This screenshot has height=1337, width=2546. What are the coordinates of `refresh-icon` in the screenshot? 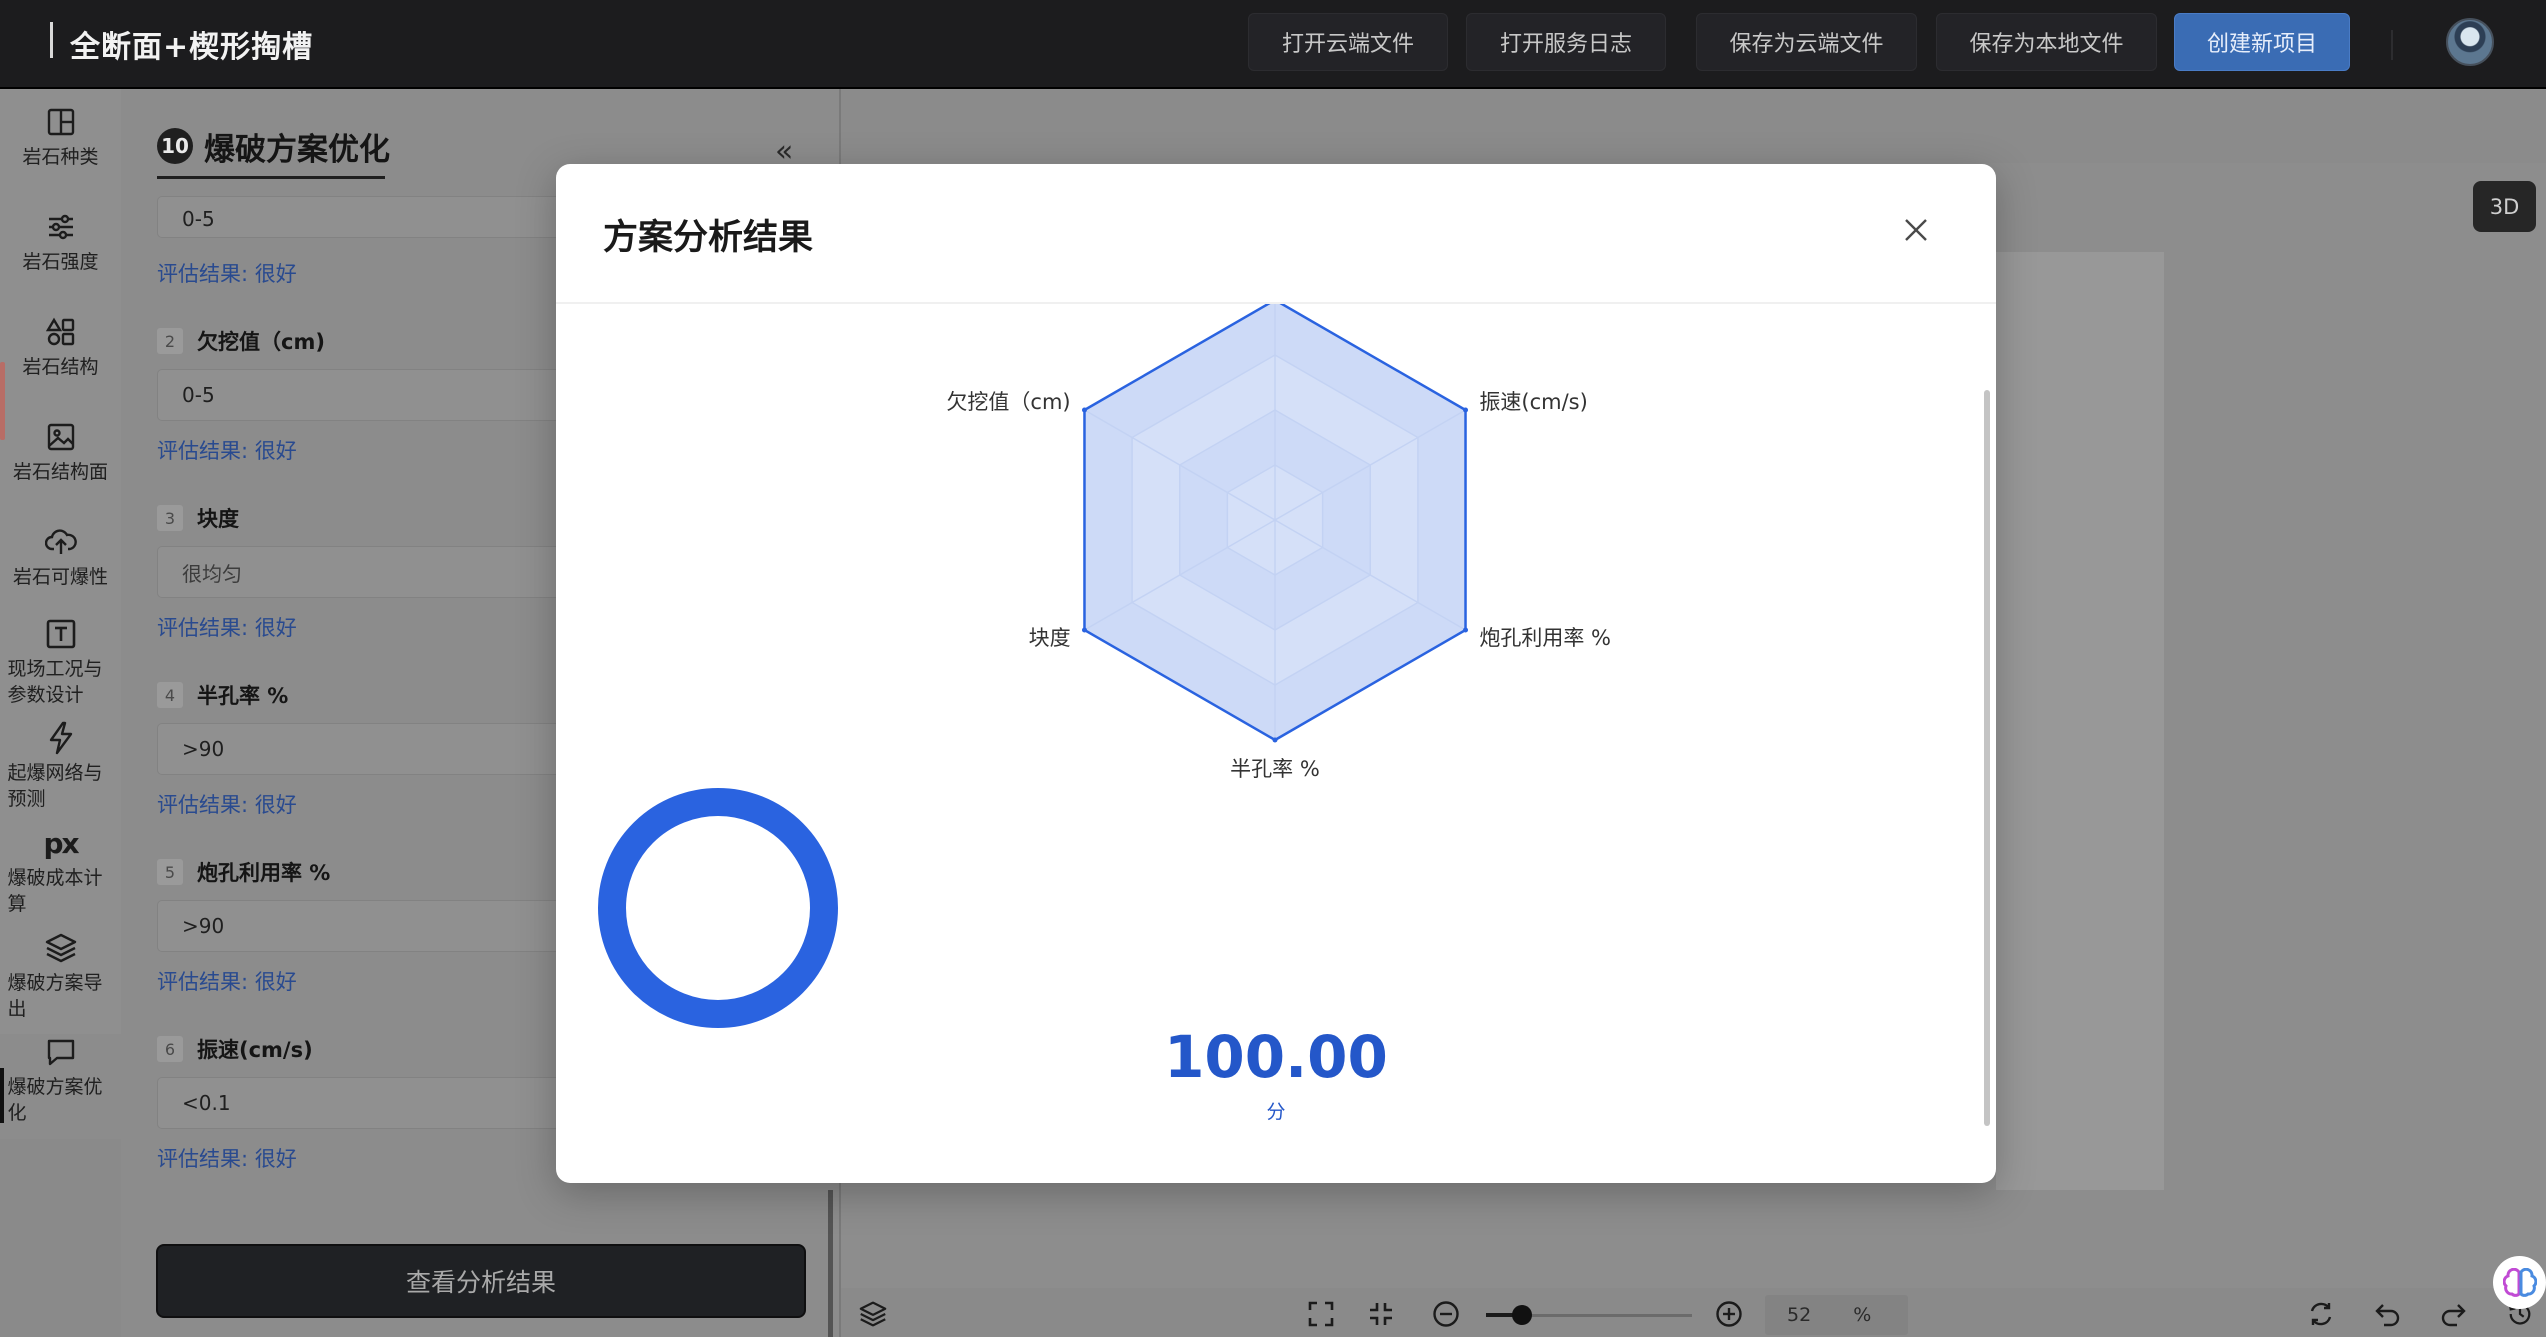 It's located at (2321, 1314).